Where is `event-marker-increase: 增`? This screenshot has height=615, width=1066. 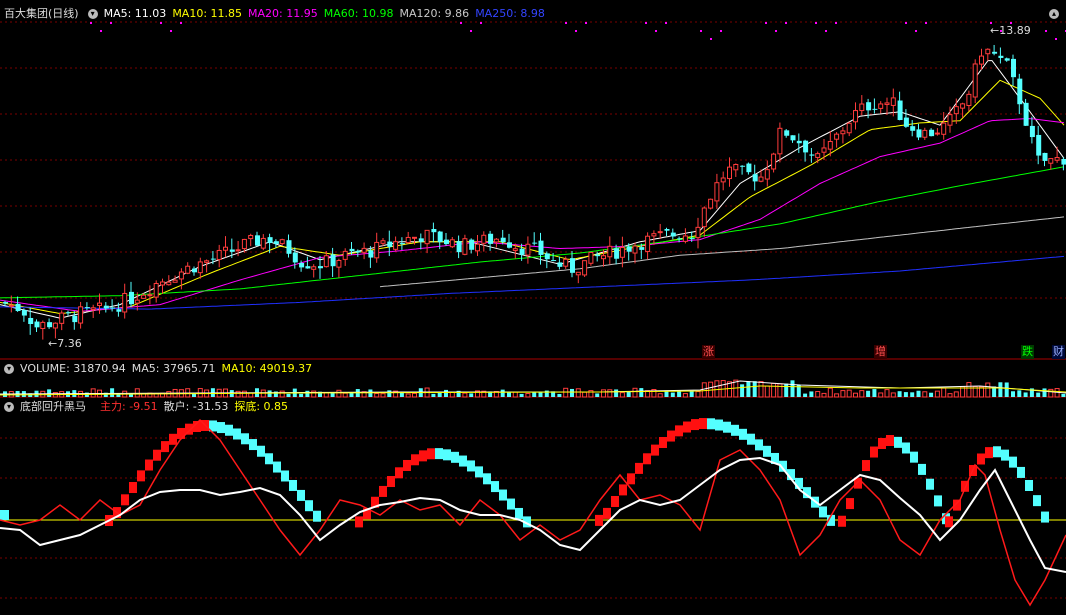 event-marker-increase: 增 is located at coordinates (880, 352).